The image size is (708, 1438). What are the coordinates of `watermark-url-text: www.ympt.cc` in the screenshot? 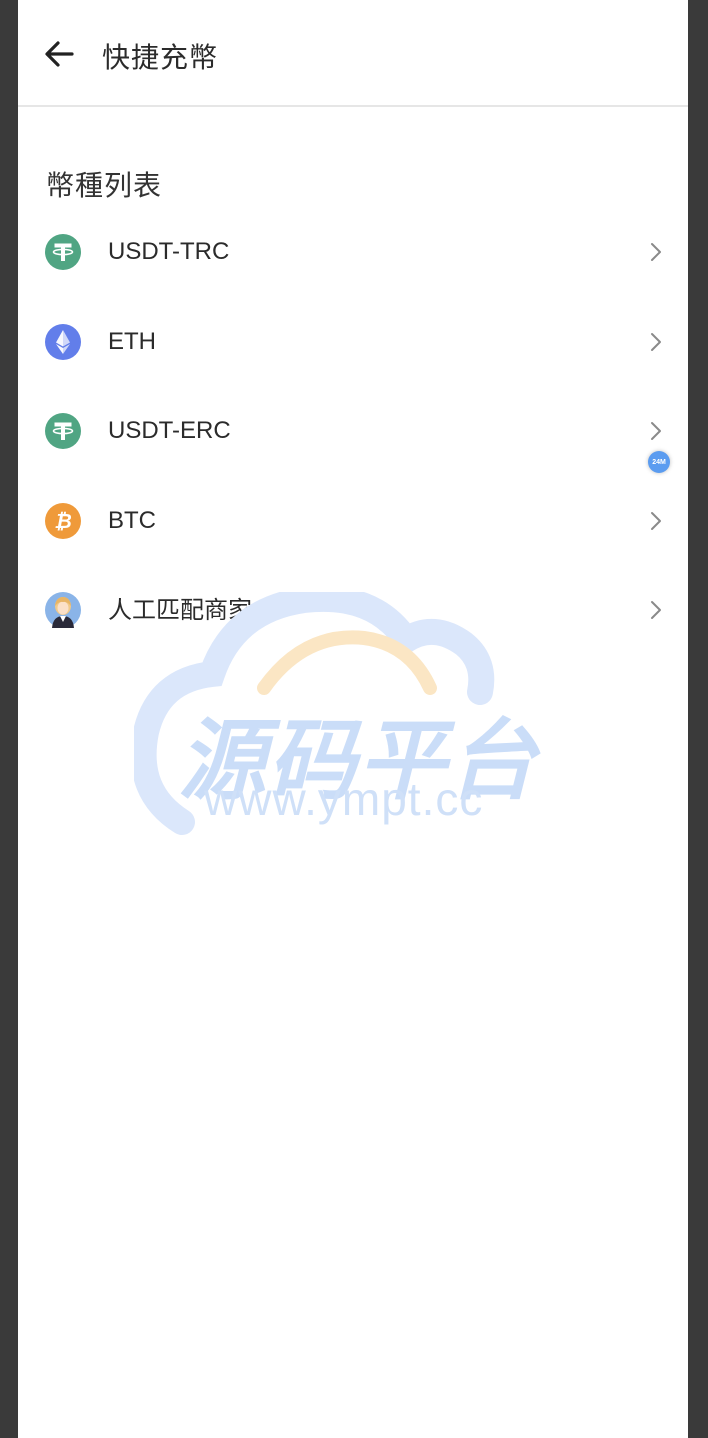 It's located at (344, 799).